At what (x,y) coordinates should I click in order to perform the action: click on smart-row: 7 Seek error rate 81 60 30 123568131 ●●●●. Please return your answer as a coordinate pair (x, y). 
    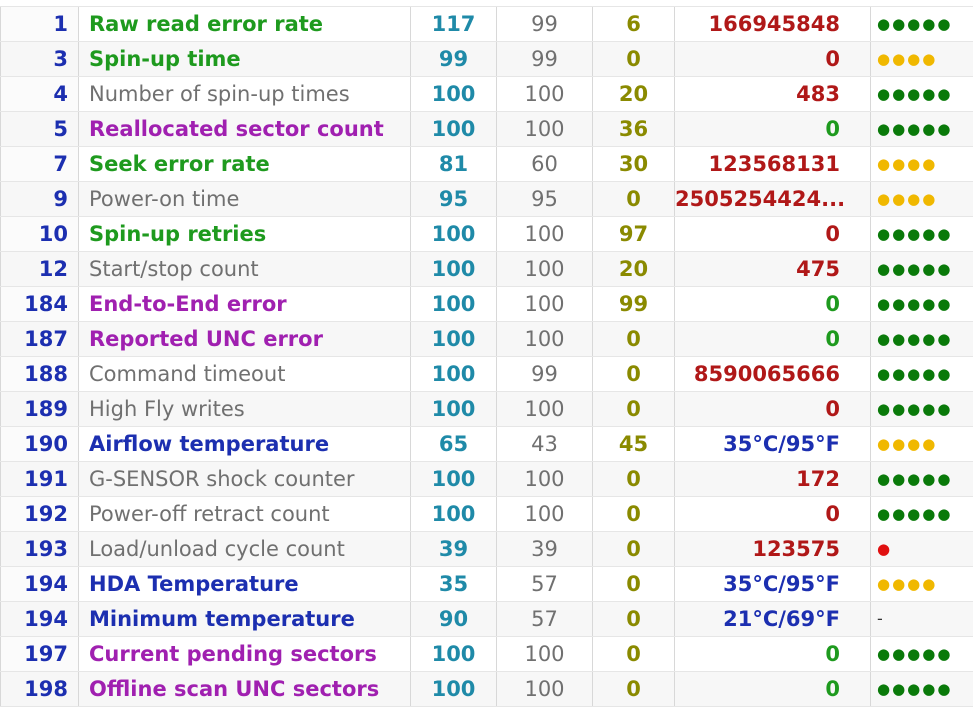
    Looking at the image, I should click on (486, 164).